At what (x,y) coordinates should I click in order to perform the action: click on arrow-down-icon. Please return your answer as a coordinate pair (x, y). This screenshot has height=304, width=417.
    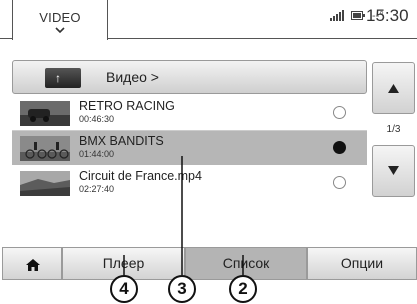
    Looking at the image, I should click on (393, 170).